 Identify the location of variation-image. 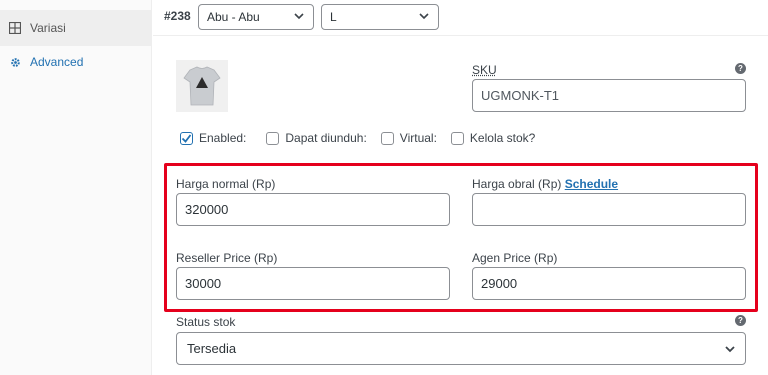
(202, 86).